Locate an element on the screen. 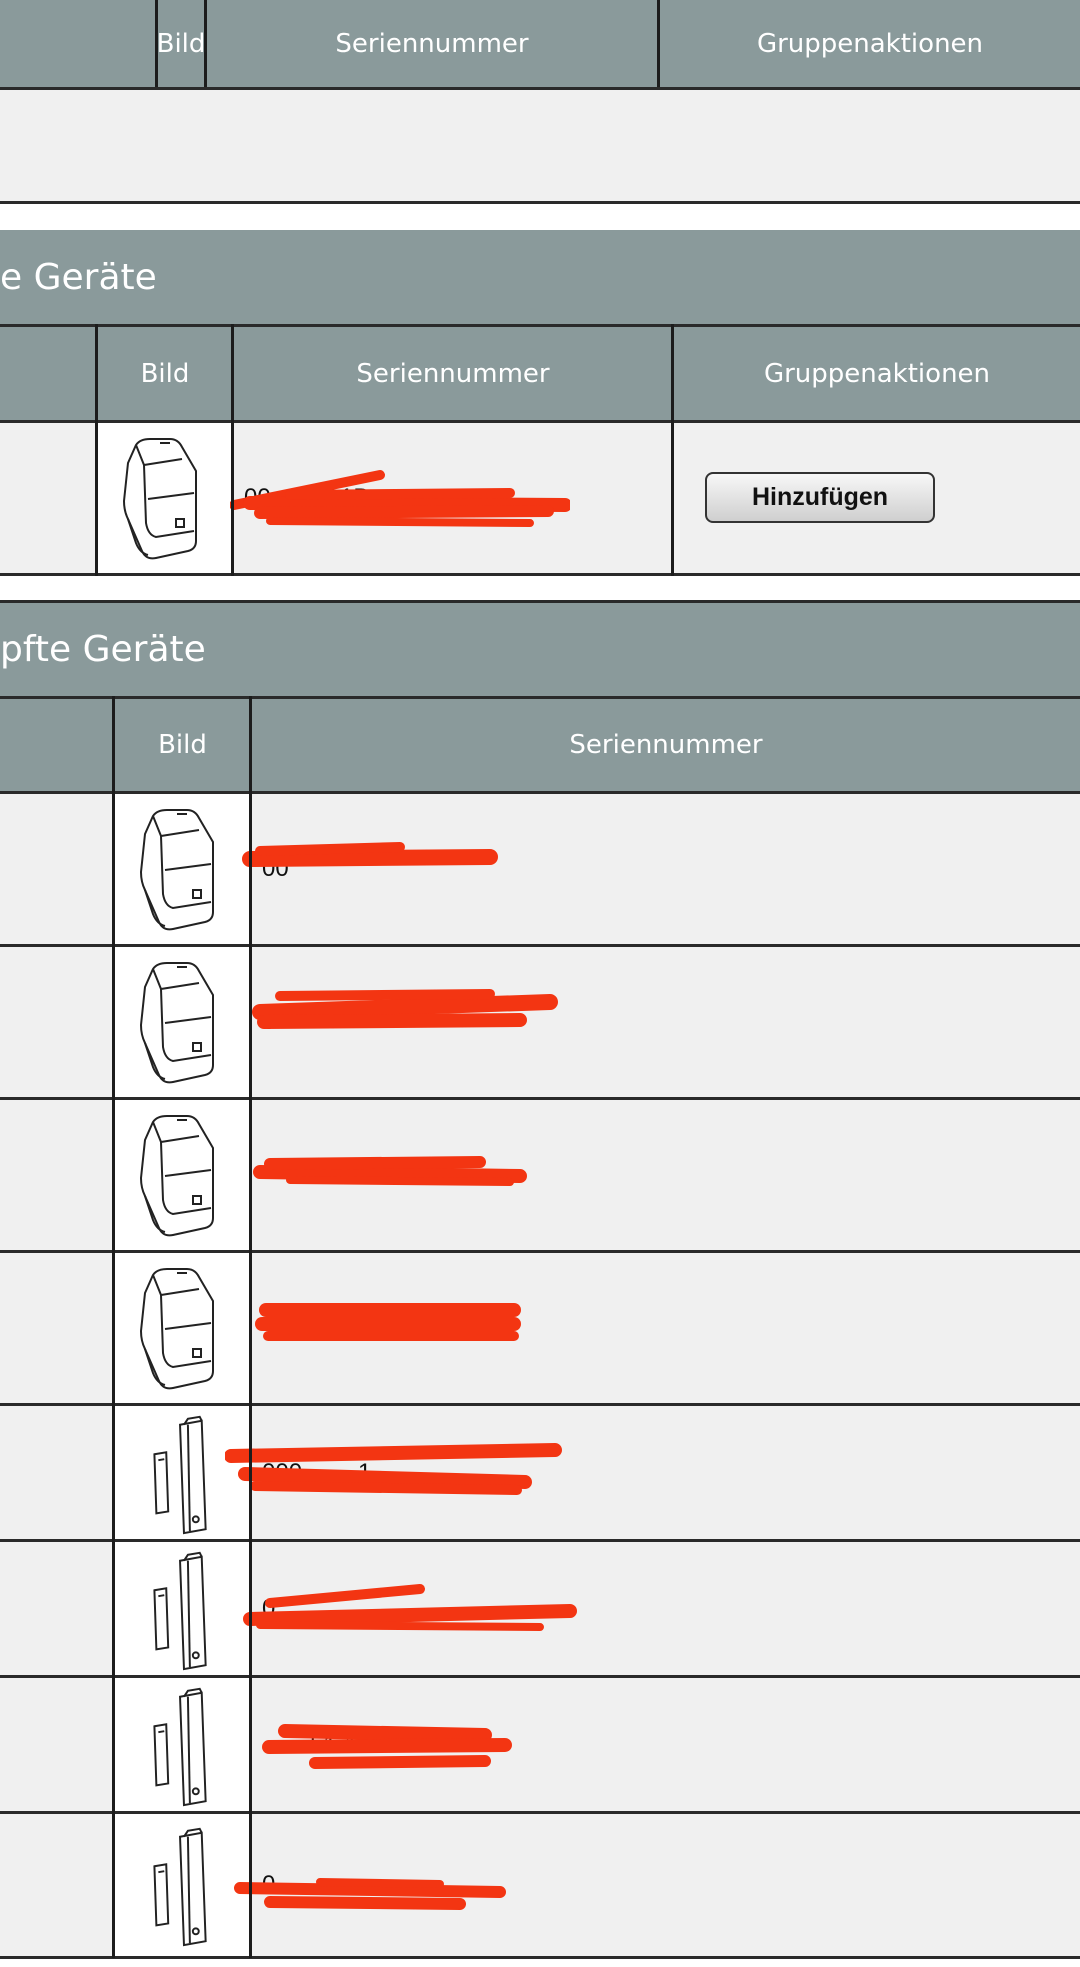 The width and height of the screenshot is (1080, 1967). section-title: pfte Geräte is located at coordinates (103, 649).